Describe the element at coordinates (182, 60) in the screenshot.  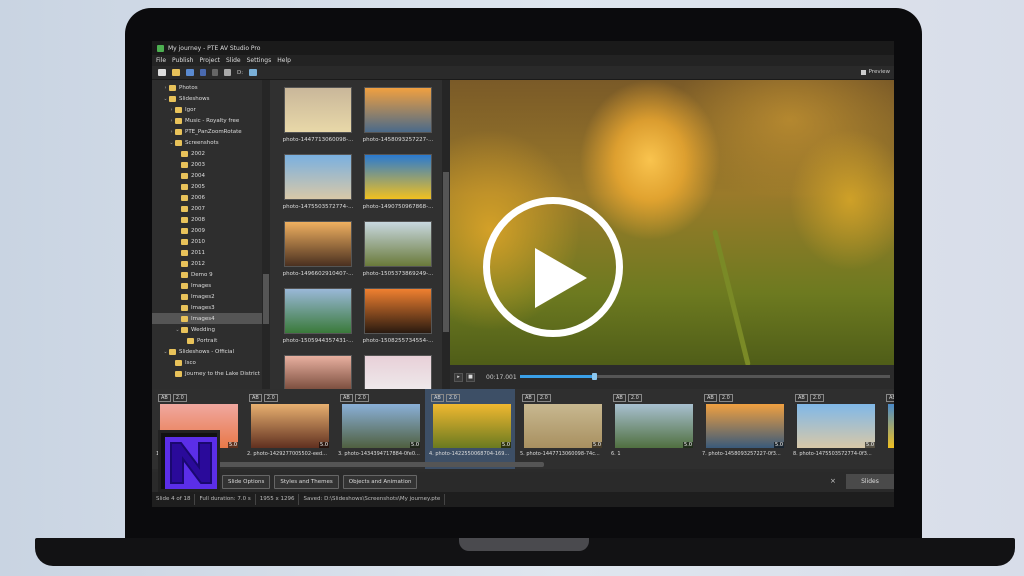
I see `menu-item-publish: Publish` at that location.